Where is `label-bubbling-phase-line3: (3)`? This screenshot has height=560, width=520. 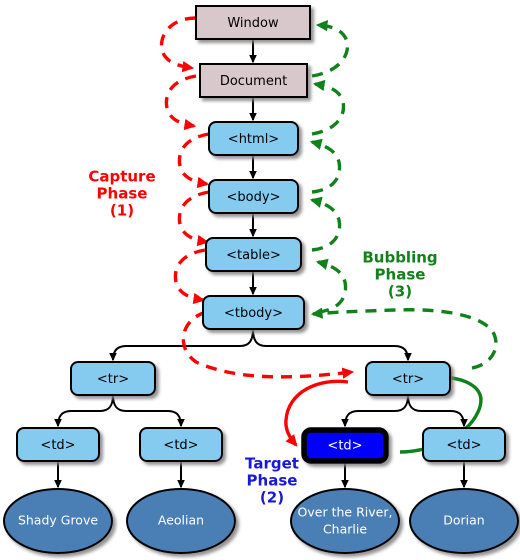
label-bubbling-phase-line3: (3) is located at coordinates (400, 292).